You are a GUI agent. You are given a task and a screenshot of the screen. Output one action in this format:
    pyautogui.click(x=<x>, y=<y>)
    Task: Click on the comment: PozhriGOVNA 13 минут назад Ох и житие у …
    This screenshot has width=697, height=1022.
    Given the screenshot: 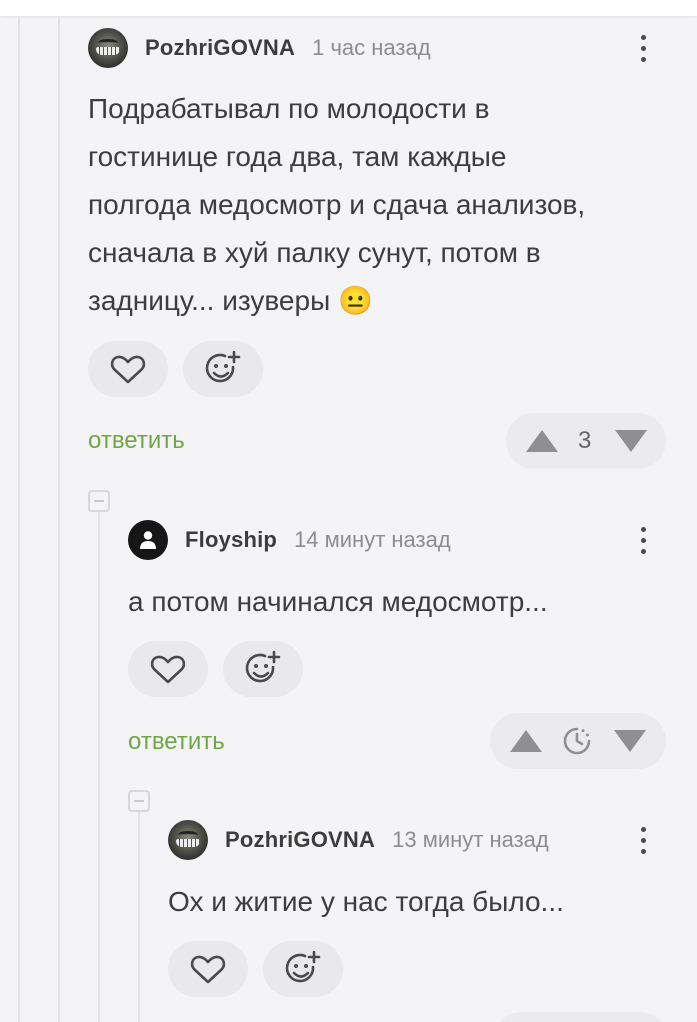 What is the action you would take?
    pyautogui.click(x=418, y=921)
    